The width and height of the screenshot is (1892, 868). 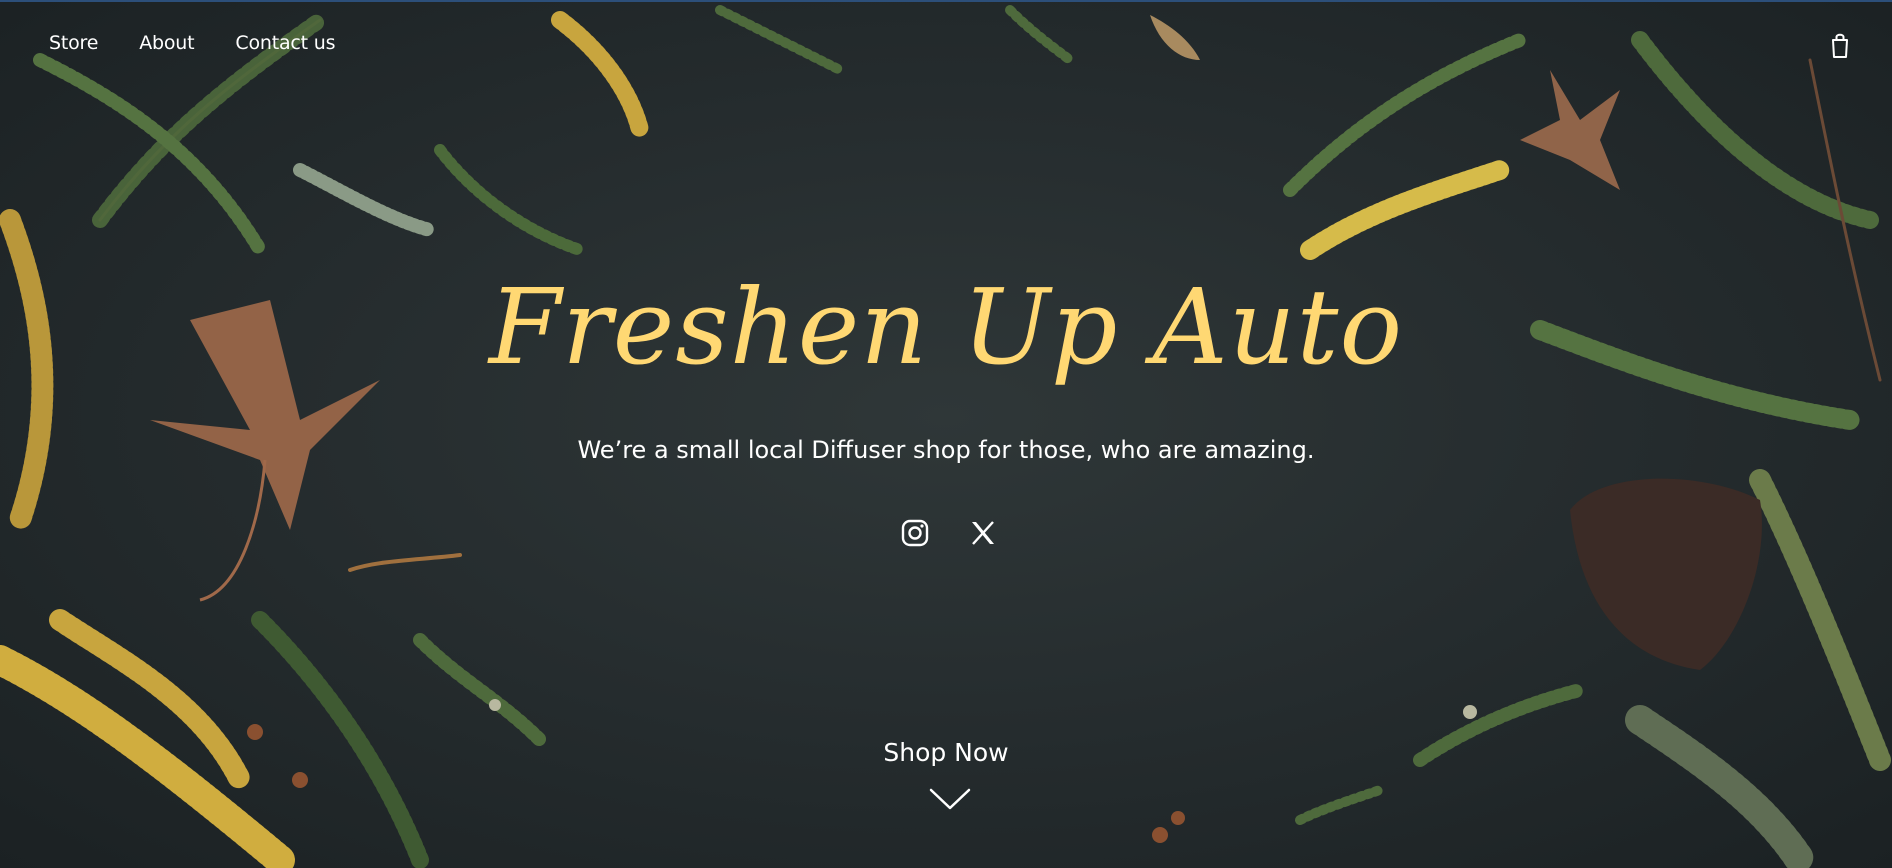 I want to click on x-twitter-icon, so click(x=983, y=533).